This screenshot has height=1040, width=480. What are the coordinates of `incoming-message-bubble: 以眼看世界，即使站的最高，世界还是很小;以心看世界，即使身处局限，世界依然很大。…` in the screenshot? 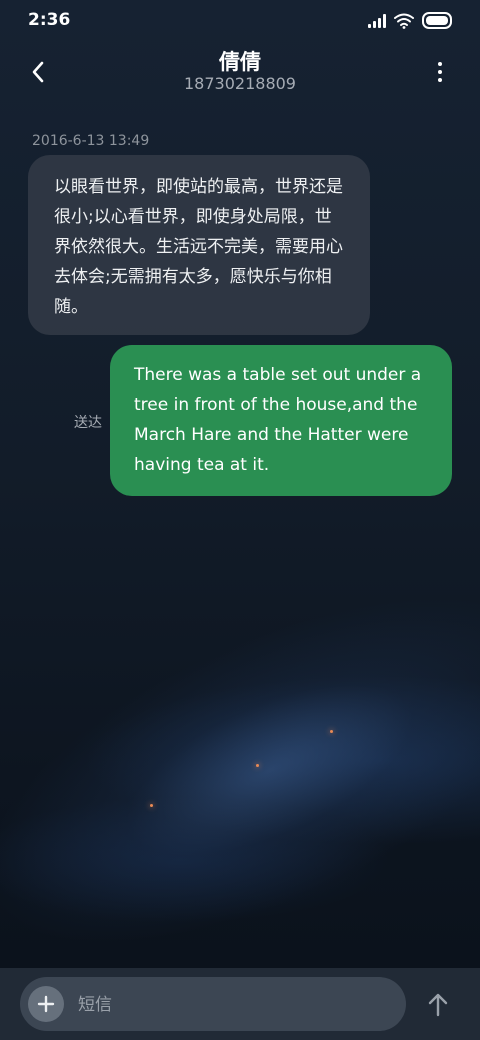 It's located at (199, 245).